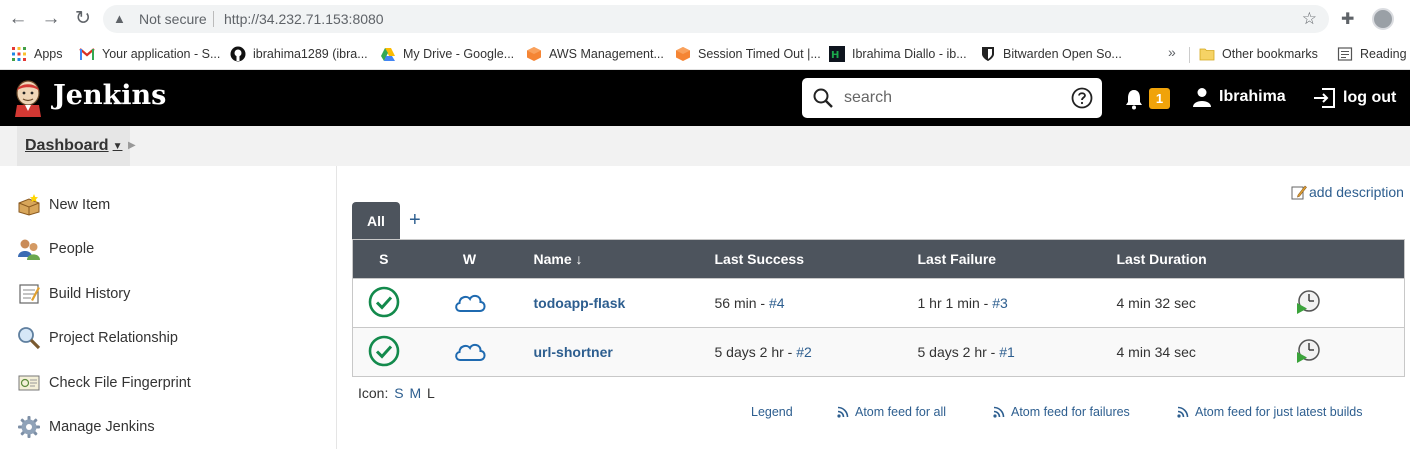 Image resolution: width=1410 pixels, height=449 pixels. Describe the element at coordinates (173, 19) in the screenshot. I see `not-secure-label: Not secure` at that location.